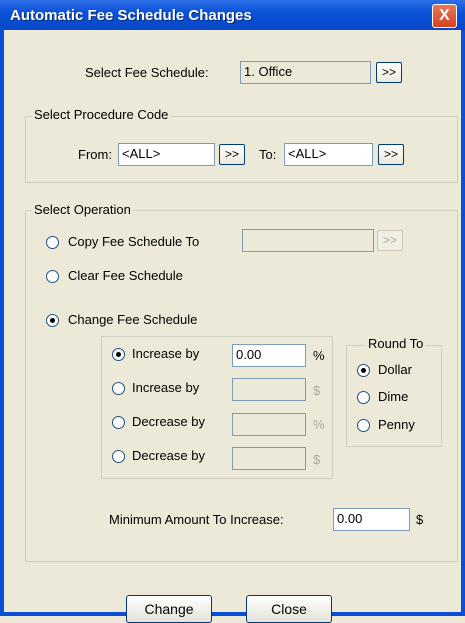 The width and height of the screenshot is (465, 623). Describe the element at coordinates (390, 240) in the screenshot. I see `copy-target-browse-button: >>` at that location.